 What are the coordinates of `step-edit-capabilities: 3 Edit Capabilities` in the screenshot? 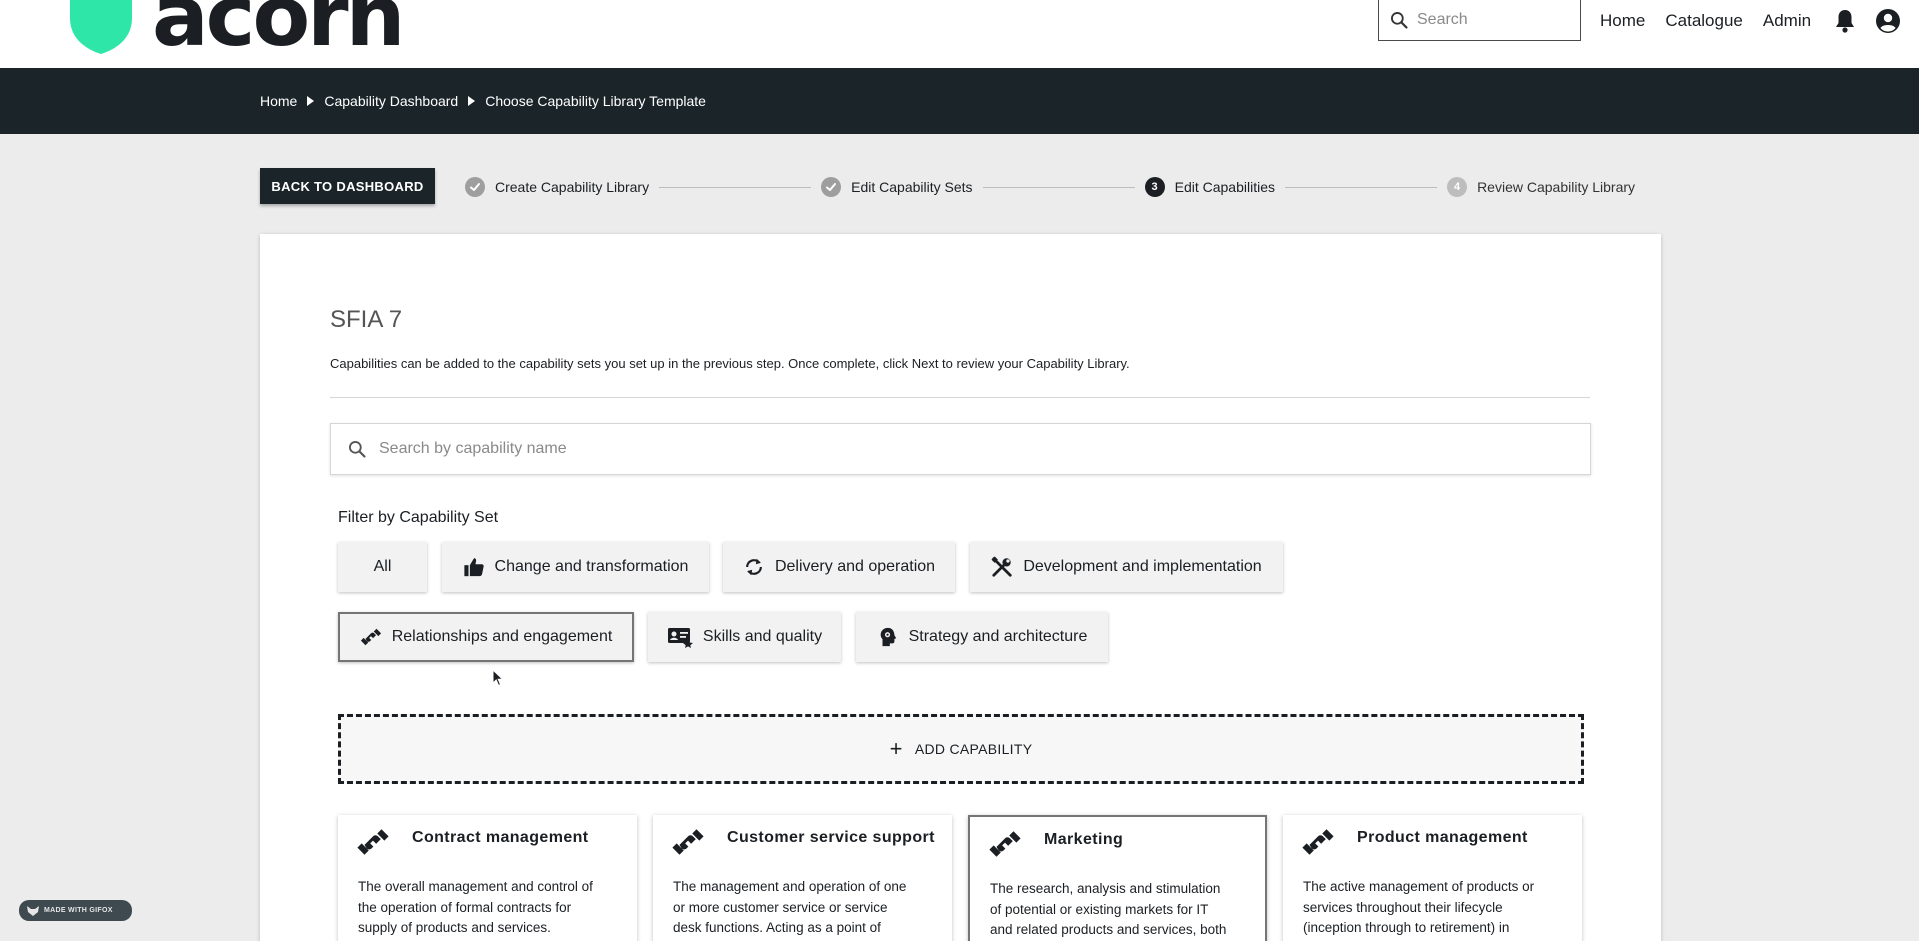 It's located at (1209, 187).